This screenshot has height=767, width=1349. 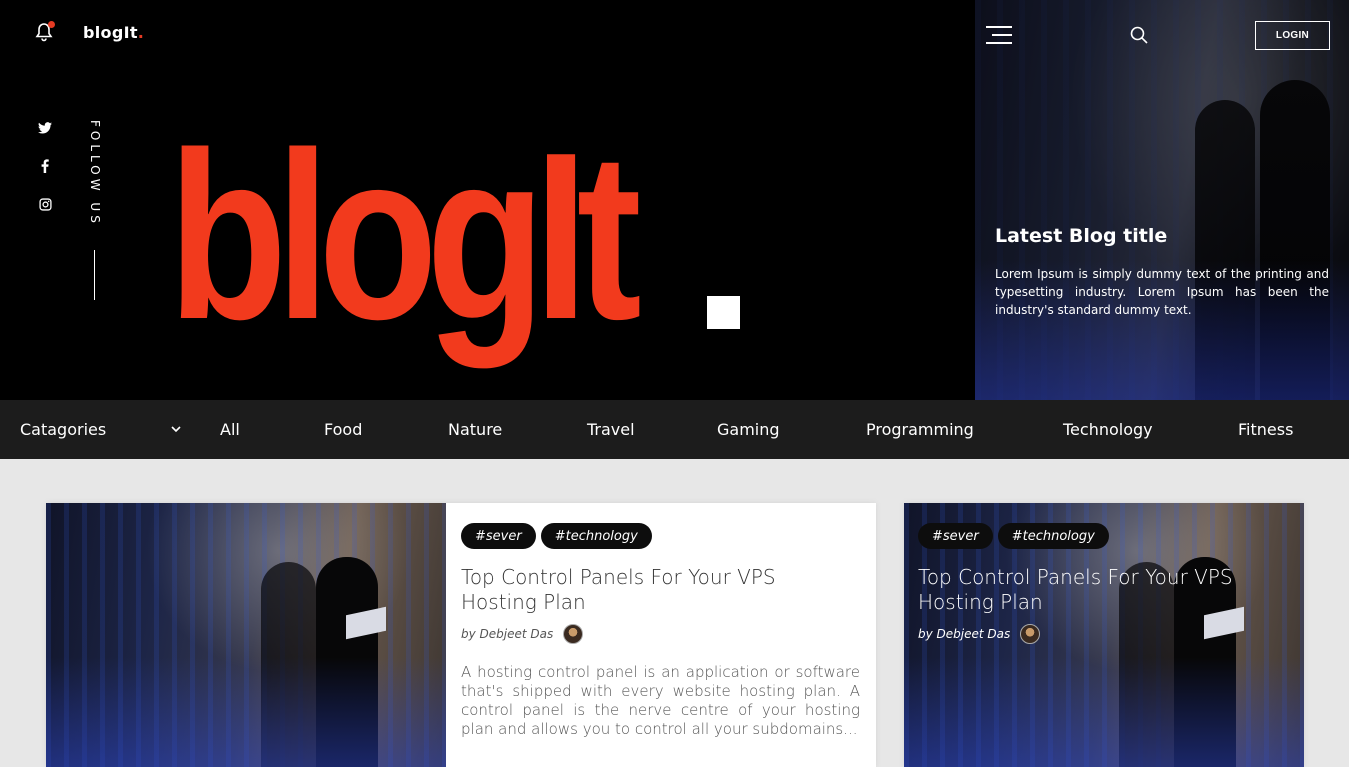 I want to click on follow-us-label: FOLLOW US, so click(x=95, y=173).